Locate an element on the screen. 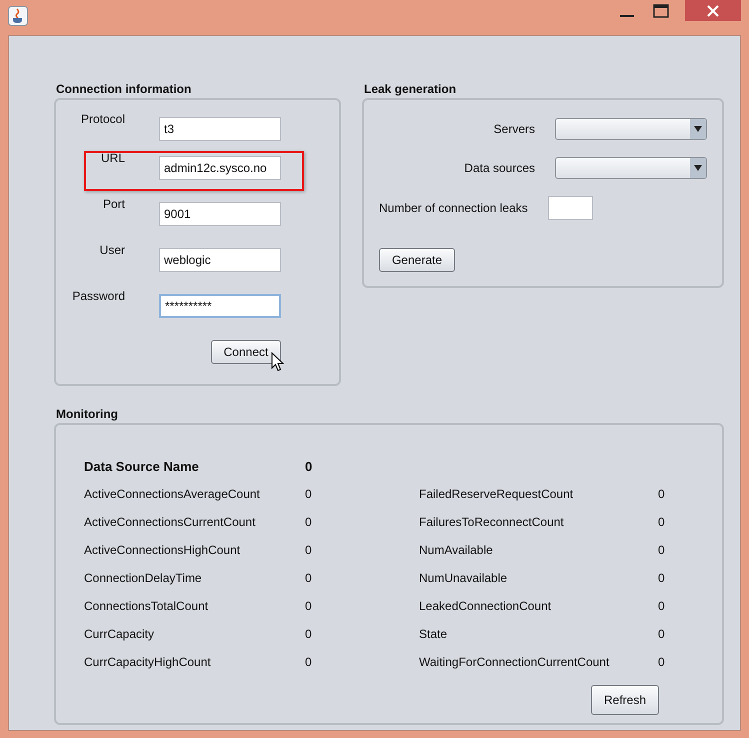 Image resolution: width=749 pixels, height=738 pixels. input-field: admin12c.sysco.no is located at coordinates (220, 168).